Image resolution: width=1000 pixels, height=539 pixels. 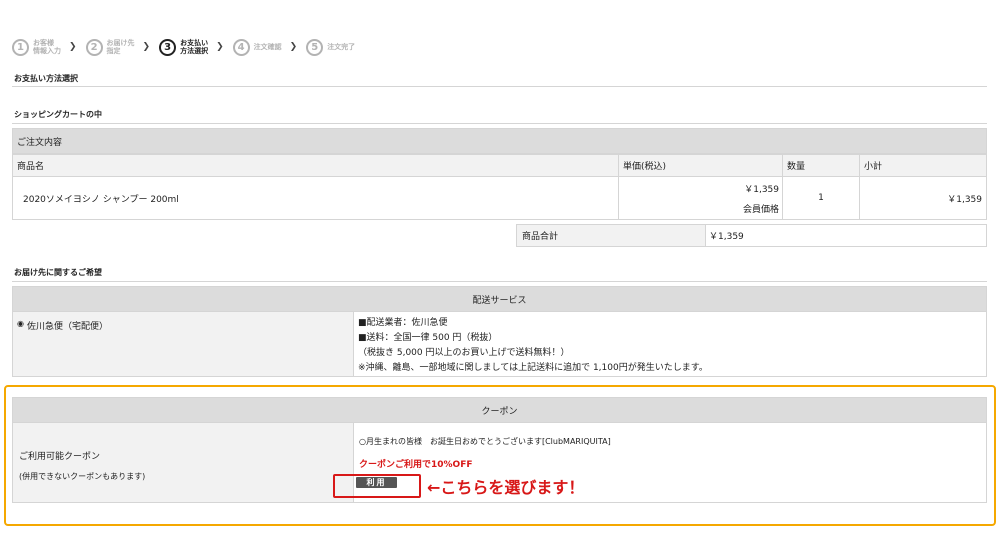 I want to click on coupon-header-label: クーポン, so click(x=499, y=411).